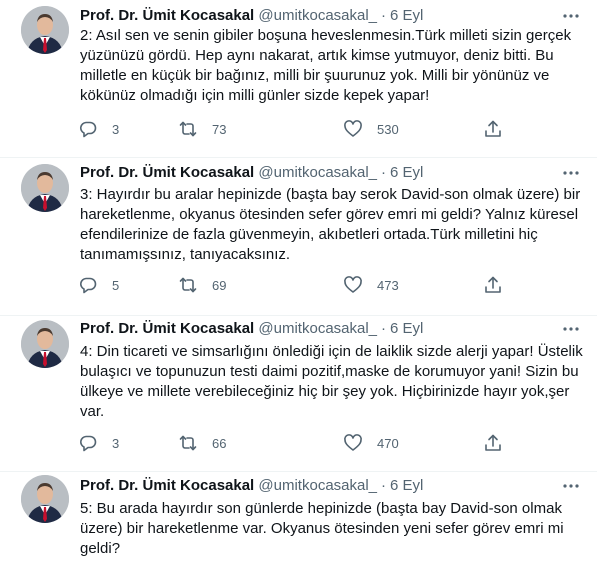 The width and height of the screenshot is (597, 572). What do you see at coordinates (202, 443) in the screenshot?
I see `retweet-button: 66` at bounding box center [202, 443].